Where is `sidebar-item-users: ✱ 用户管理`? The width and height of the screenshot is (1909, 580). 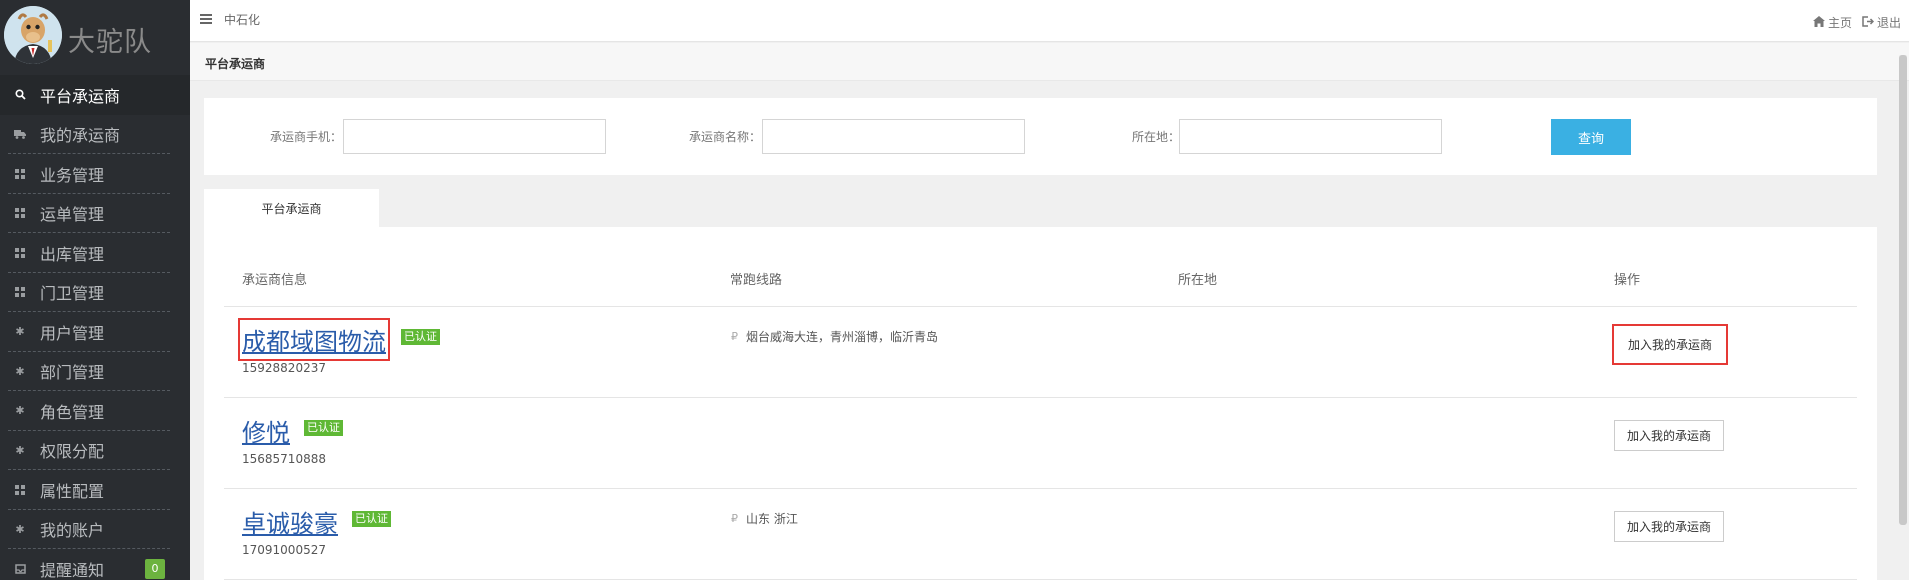
sidebar-item-users: ✱ 用户管理 is located at coordinates (95, 332).